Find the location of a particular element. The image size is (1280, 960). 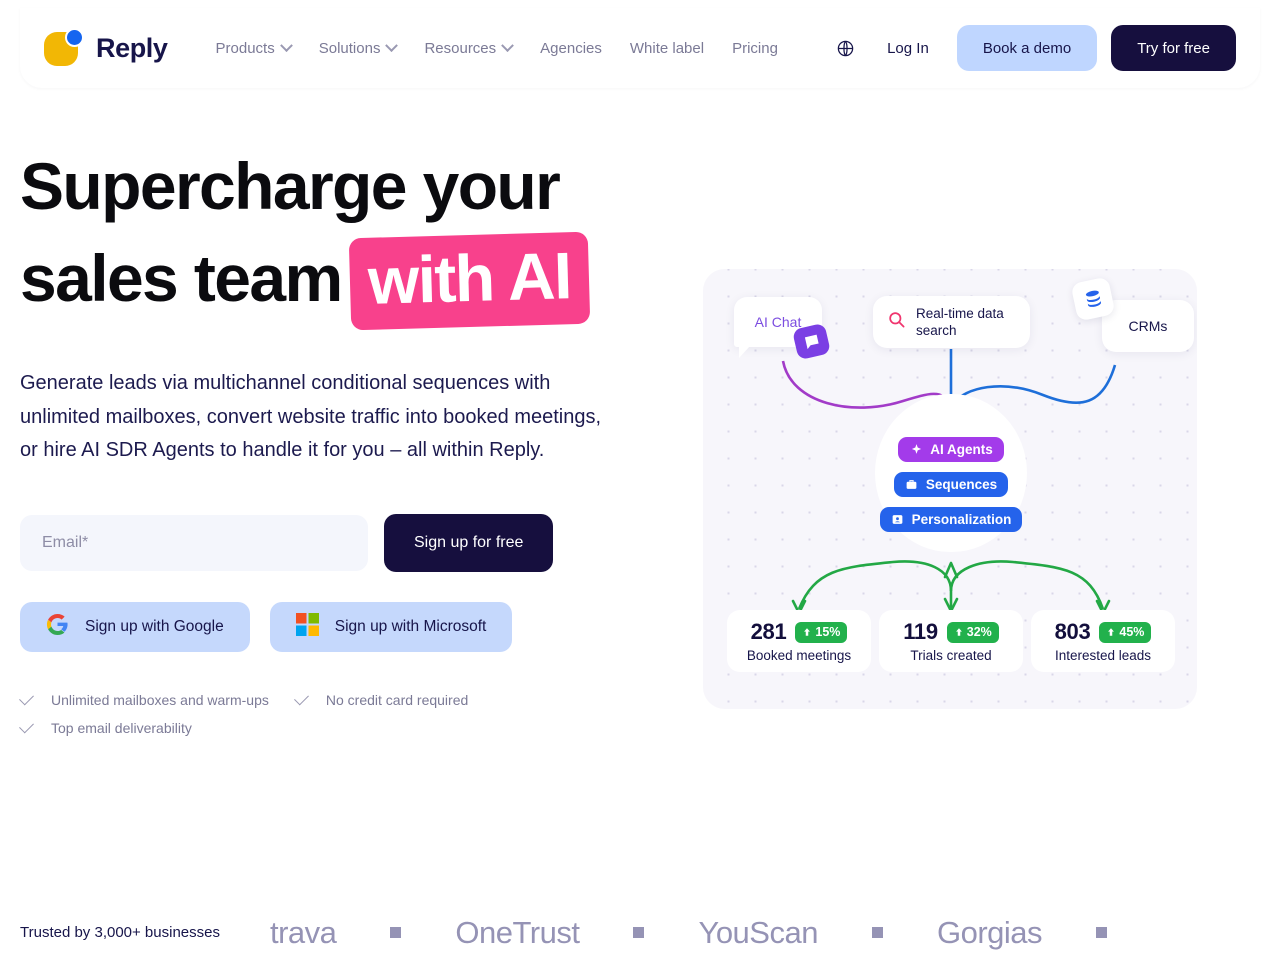

sparkle-icon is located at coordinates (916, 450).